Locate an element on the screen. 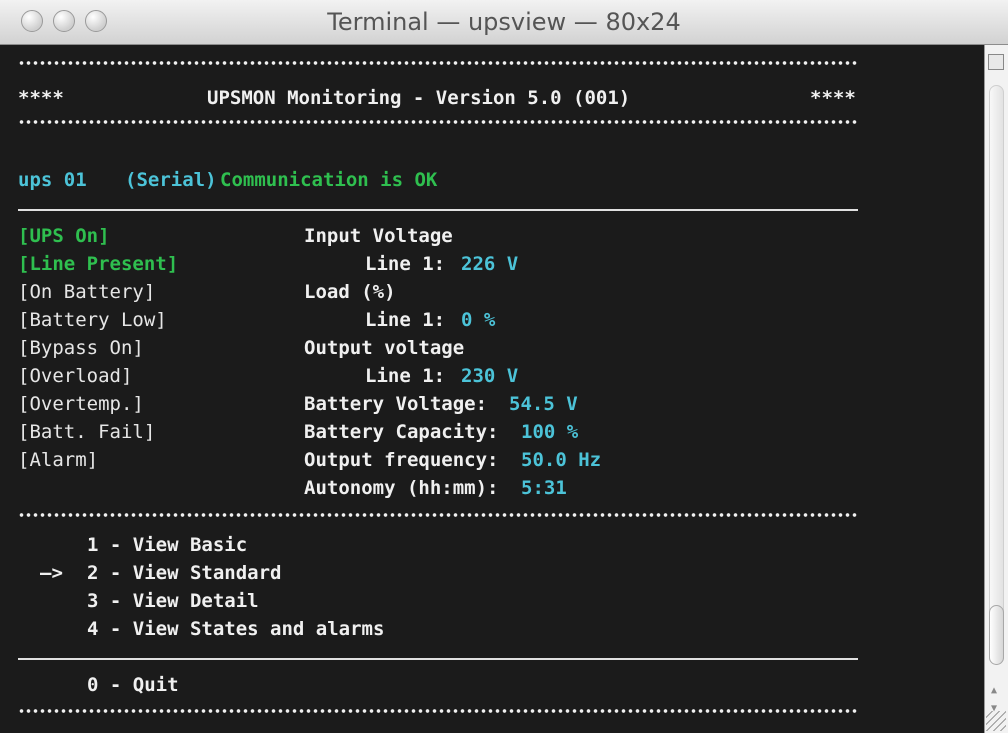 The height and width of the screenshot is (733, 1008). state-alarm: [Alarm] is located at coordinates (58, 460).